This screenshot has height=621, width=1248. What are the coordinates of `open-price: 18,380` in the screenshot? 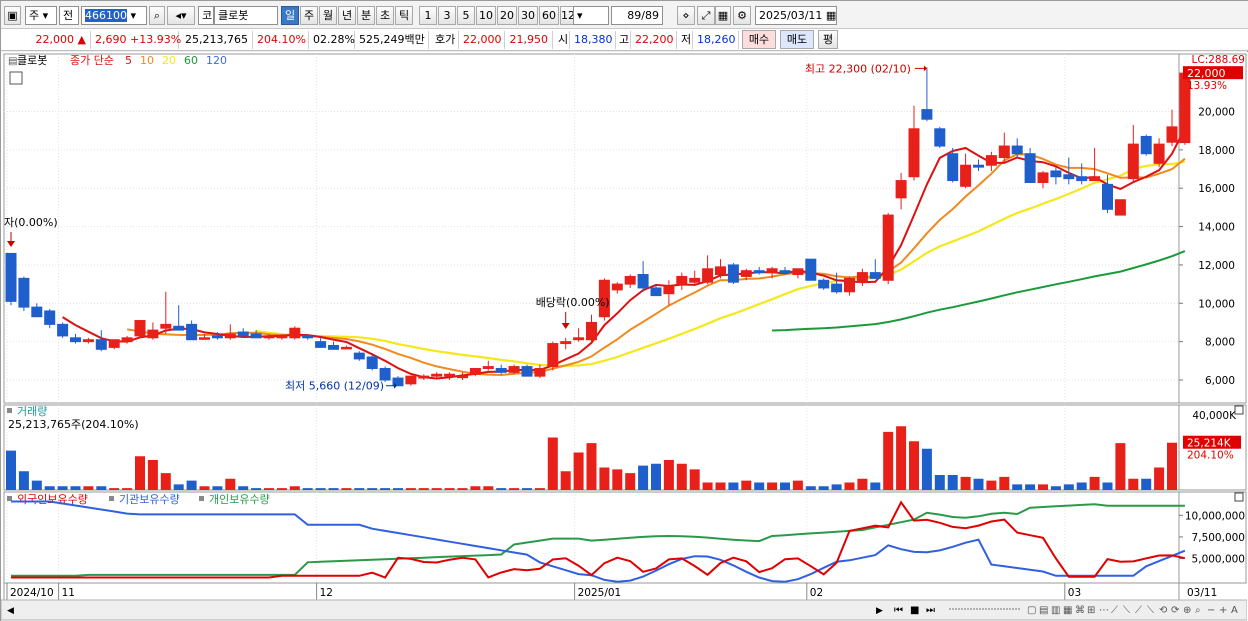 It's located at (593, 40).